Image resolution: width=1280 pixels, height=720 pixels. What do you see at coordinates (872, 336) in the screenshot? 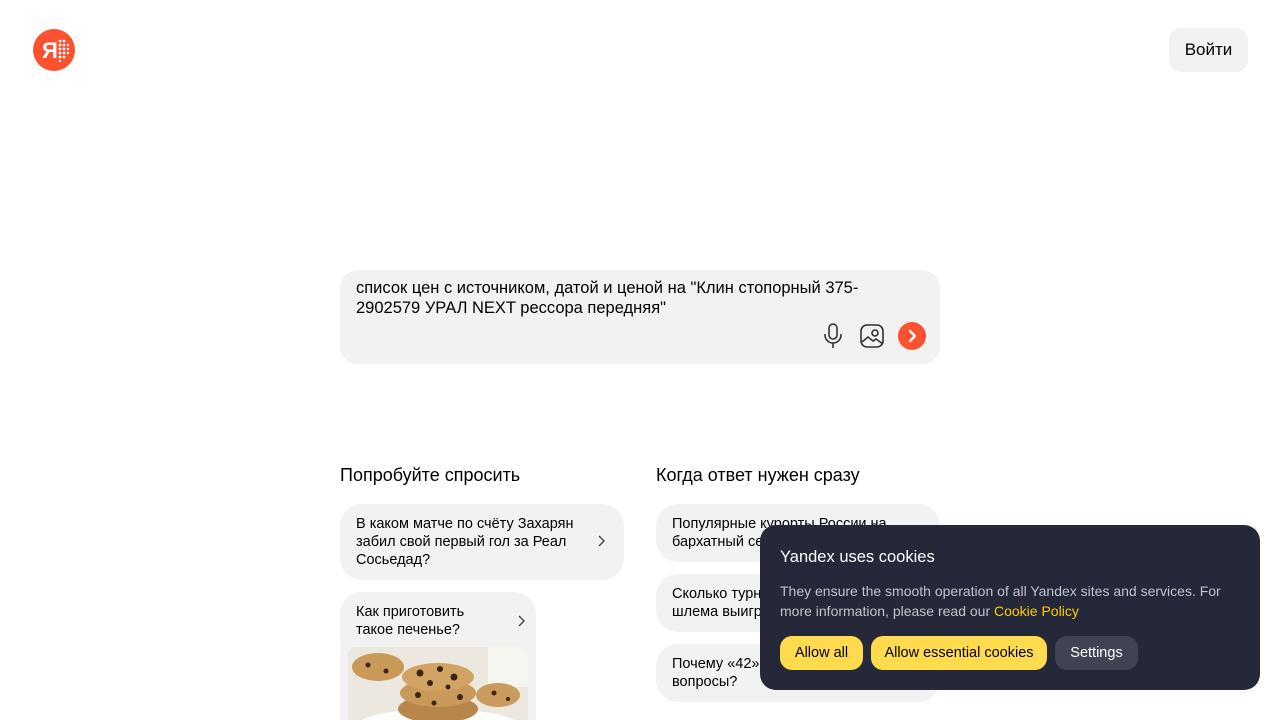
I see `image-search-icon` at bounding box center [872, 336].